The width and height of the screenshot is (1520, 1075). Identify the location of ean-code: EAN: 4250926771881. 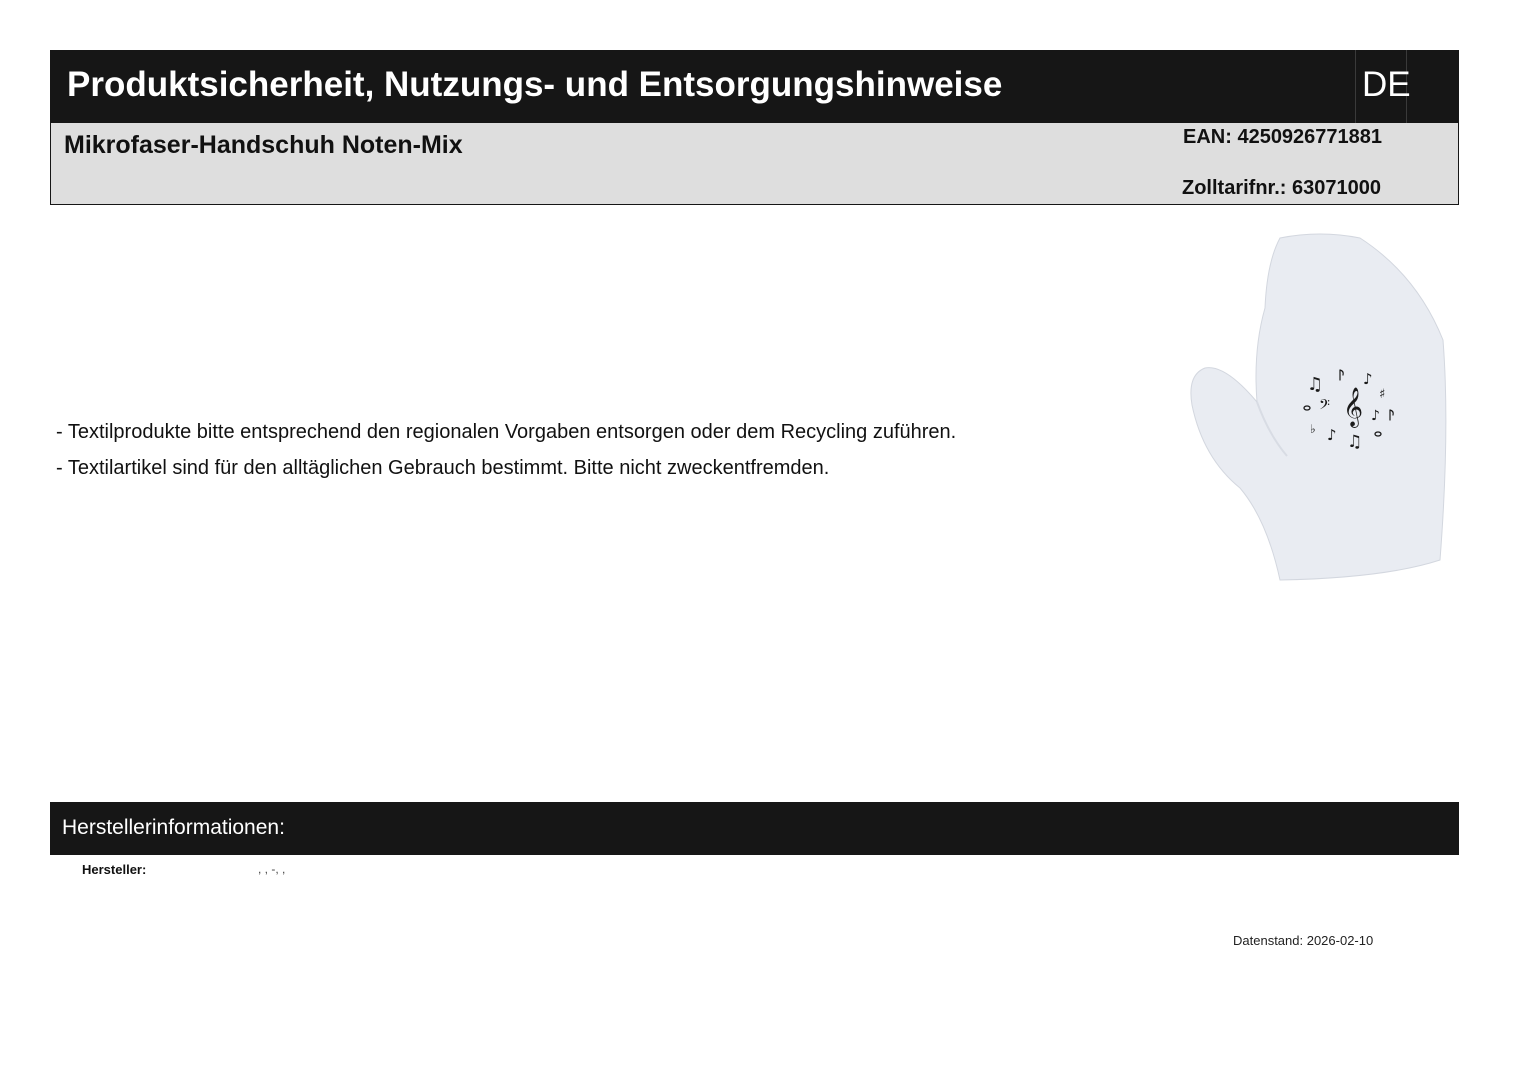
(1283, 137).